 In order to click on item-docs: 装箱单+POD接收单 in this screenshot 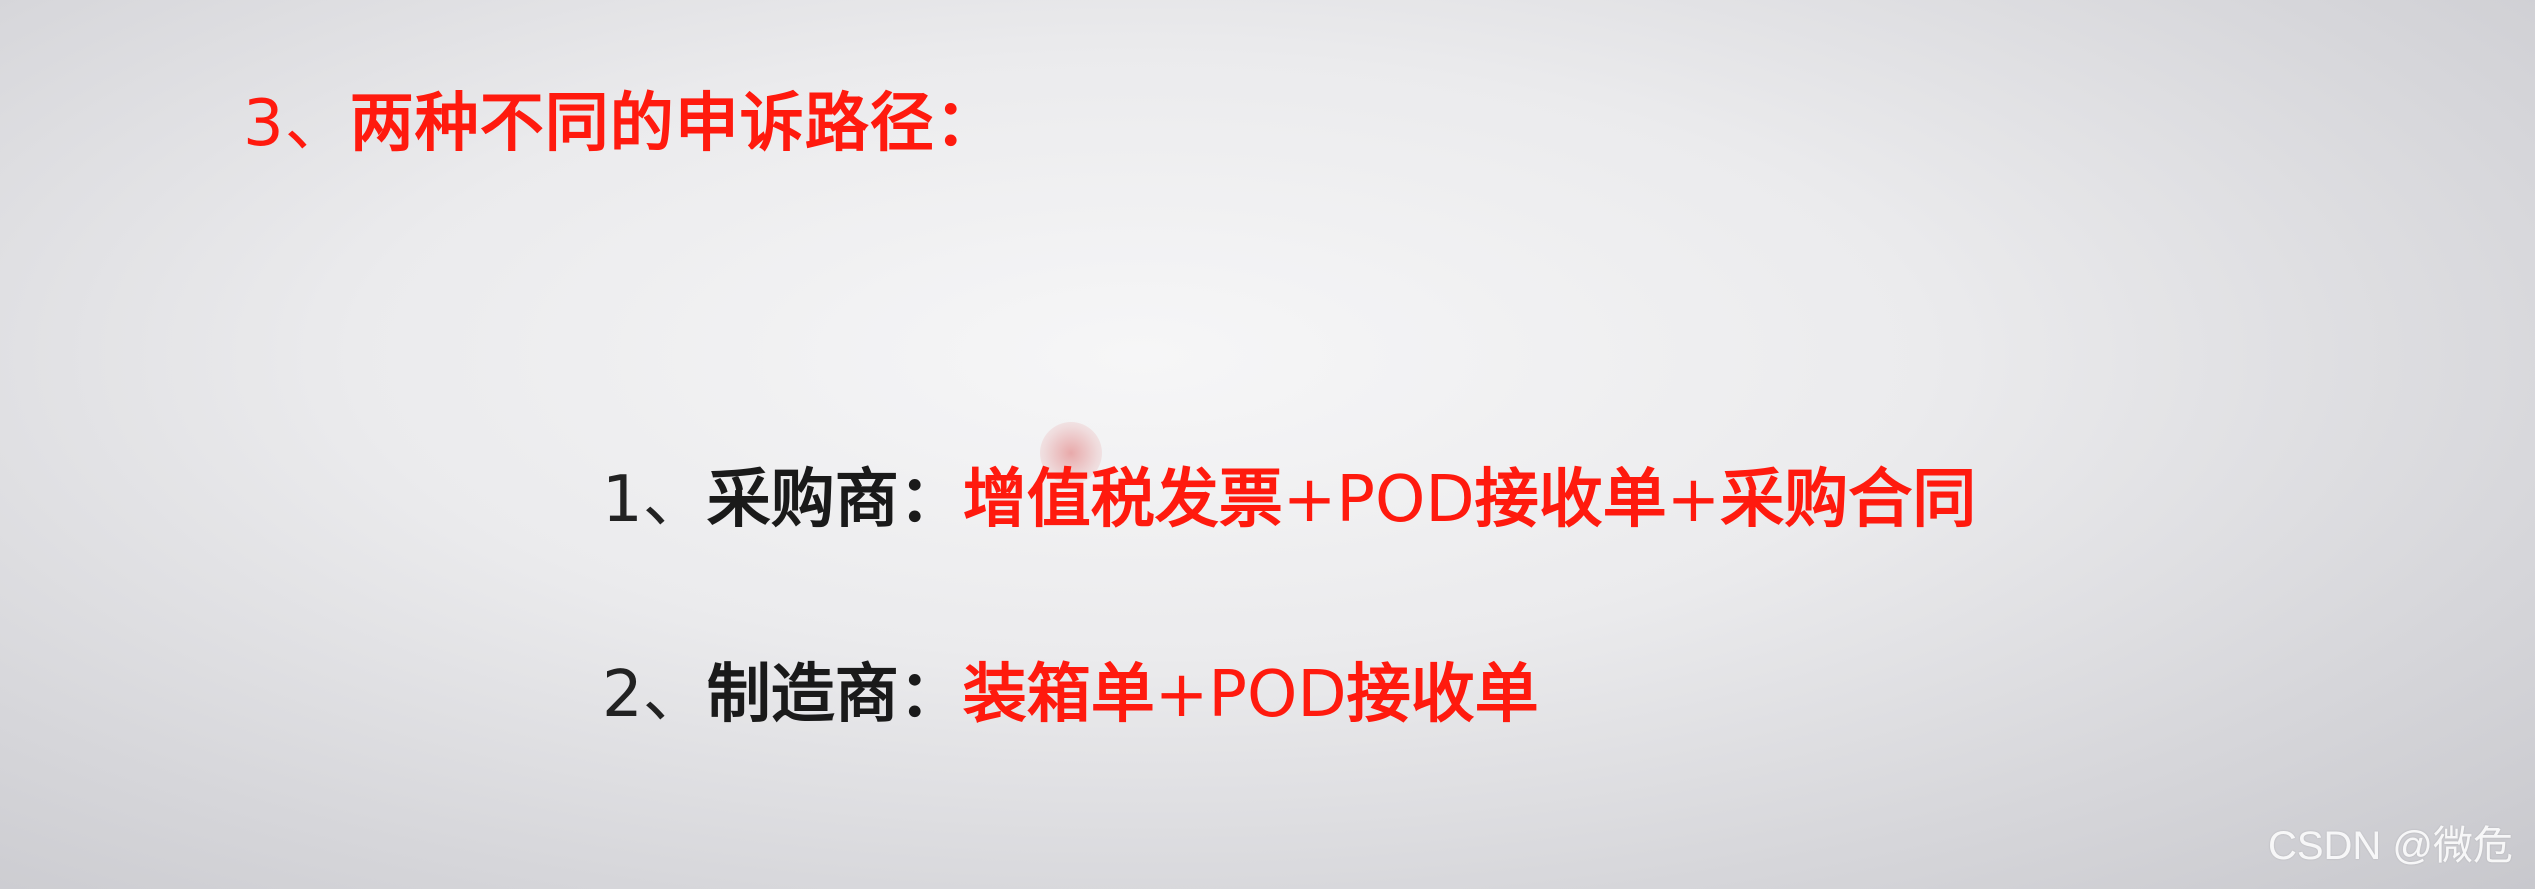, I will do `click(1251, 689)`.